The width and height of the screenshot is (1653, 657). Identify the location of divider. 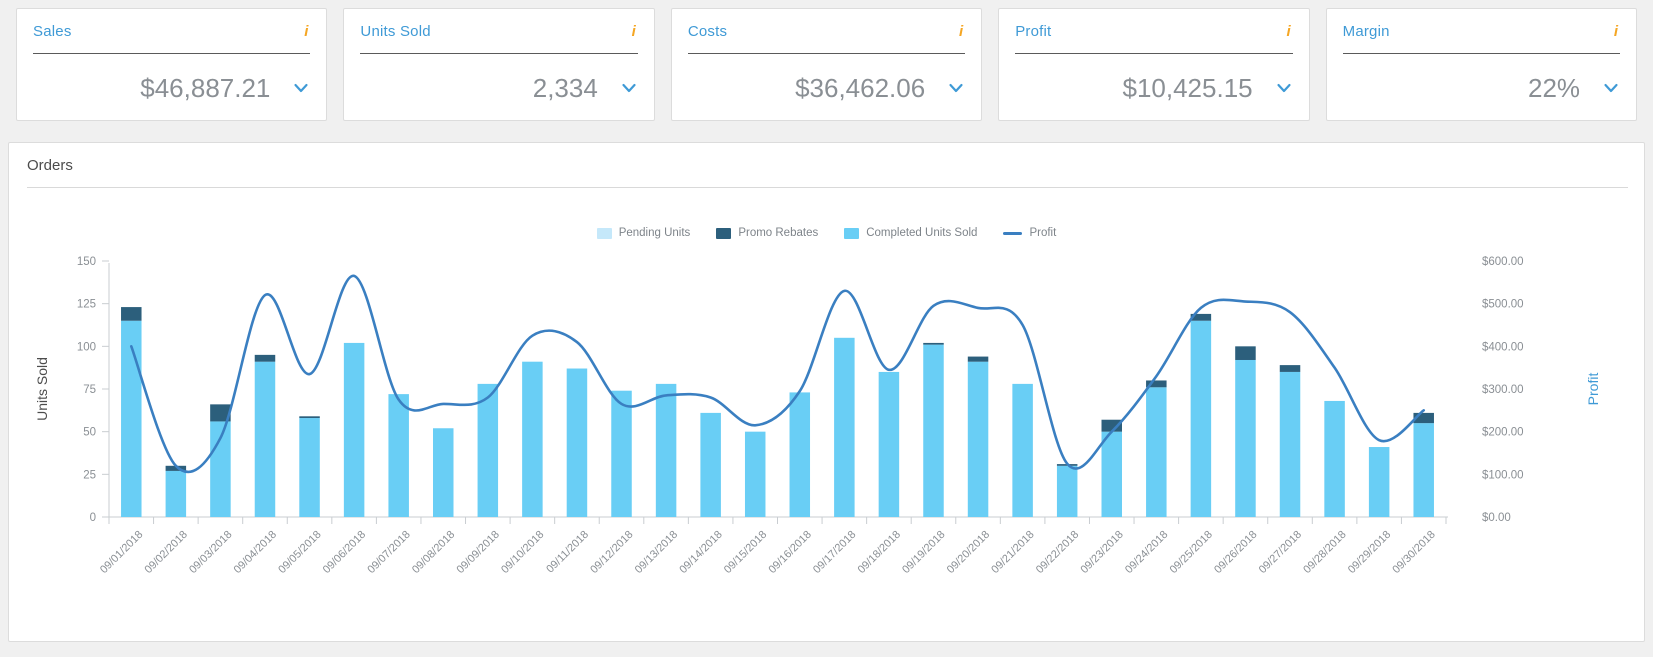
(827, 187).